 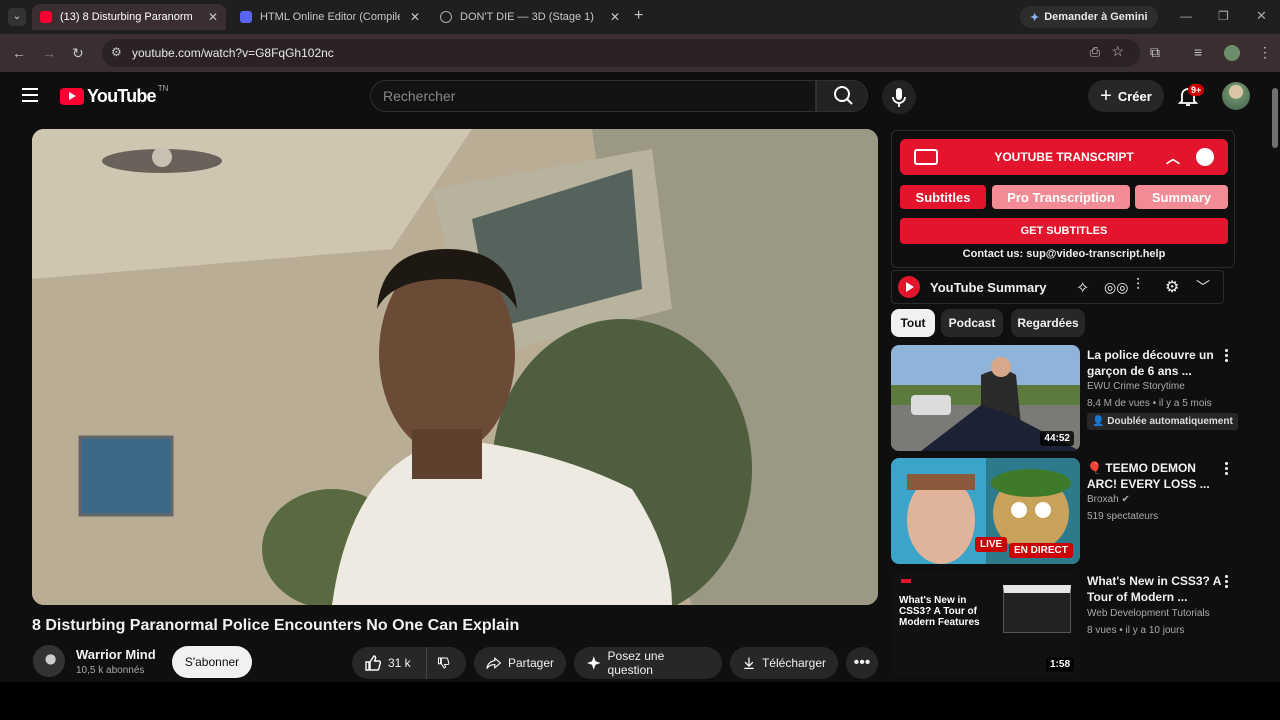 I want to click on youtube-masthead: YouTube TN Rechercher + Créer 9+, so click(x=640, y=96).